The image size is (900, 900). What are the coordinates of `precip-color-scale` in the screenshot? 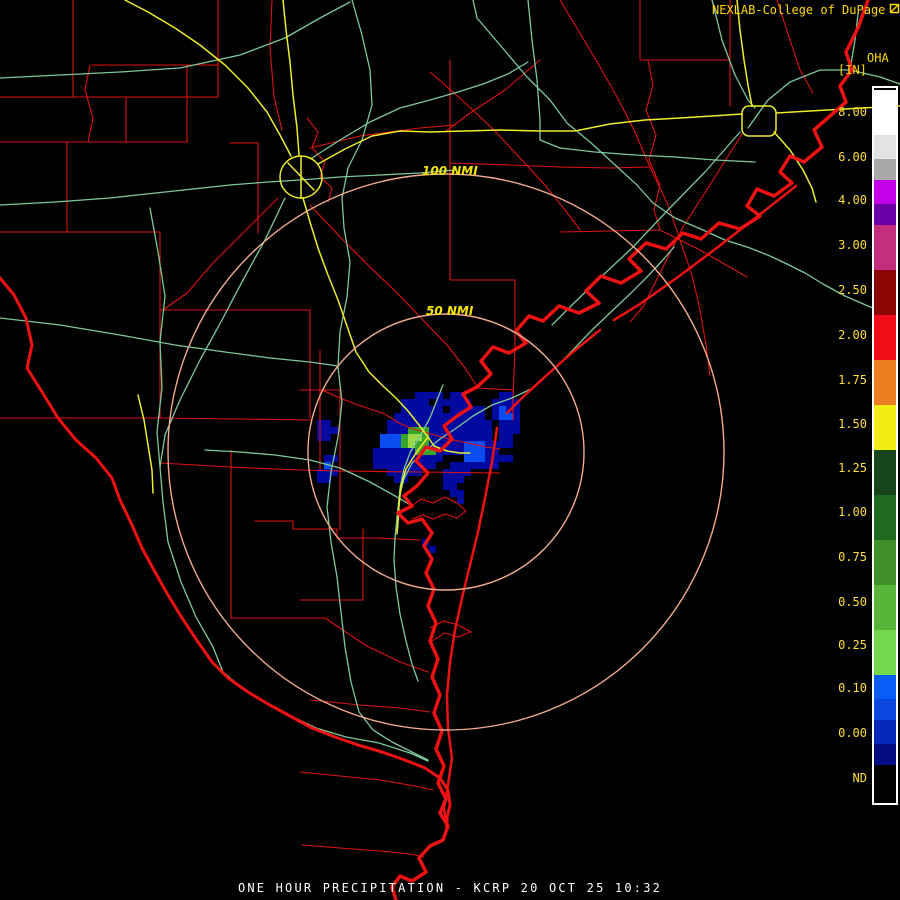 It's located at (885, 445).